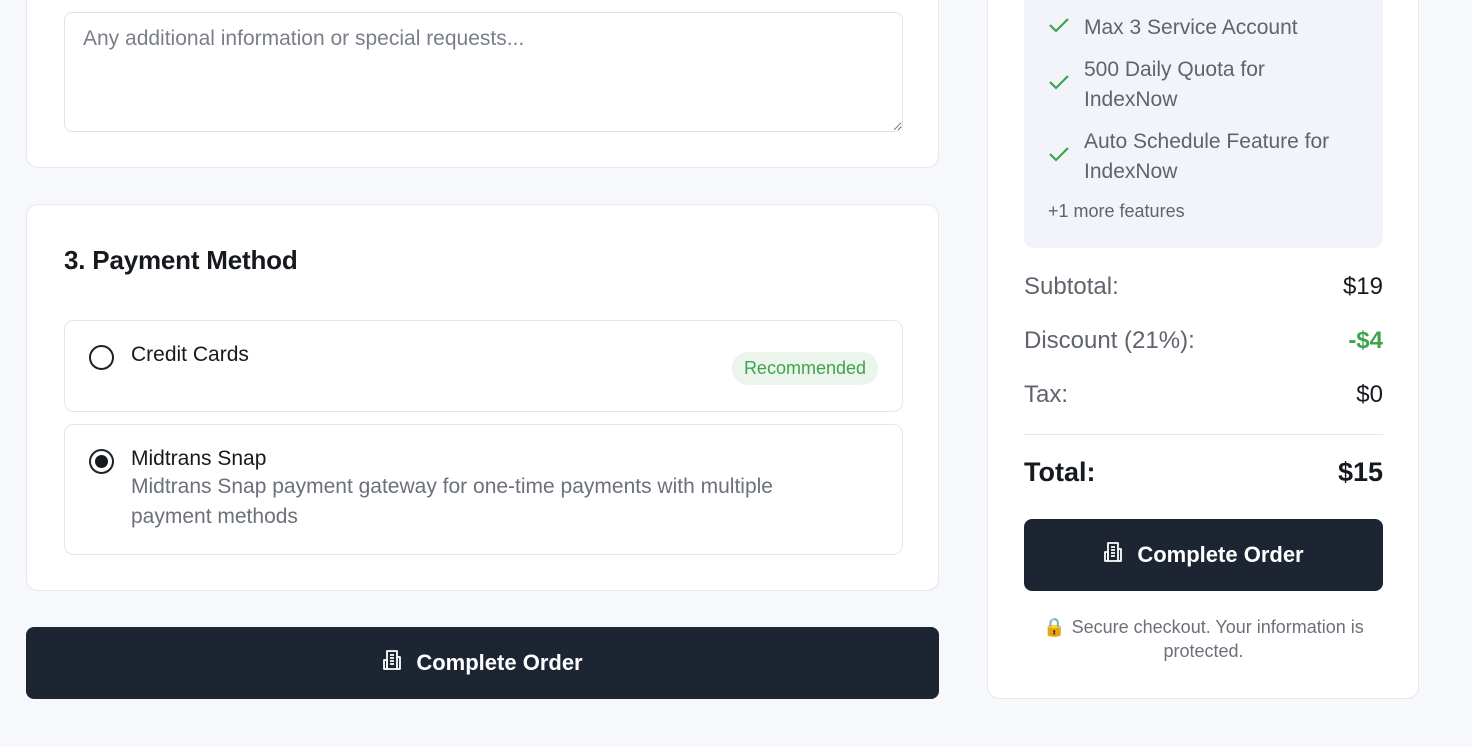 The width and height of the screenshot is (1472, 747). What do you see at coordinates (1046, 394) in the screenshot?
I see `tax-label: Tax:` at bounding box center [1046, 394].